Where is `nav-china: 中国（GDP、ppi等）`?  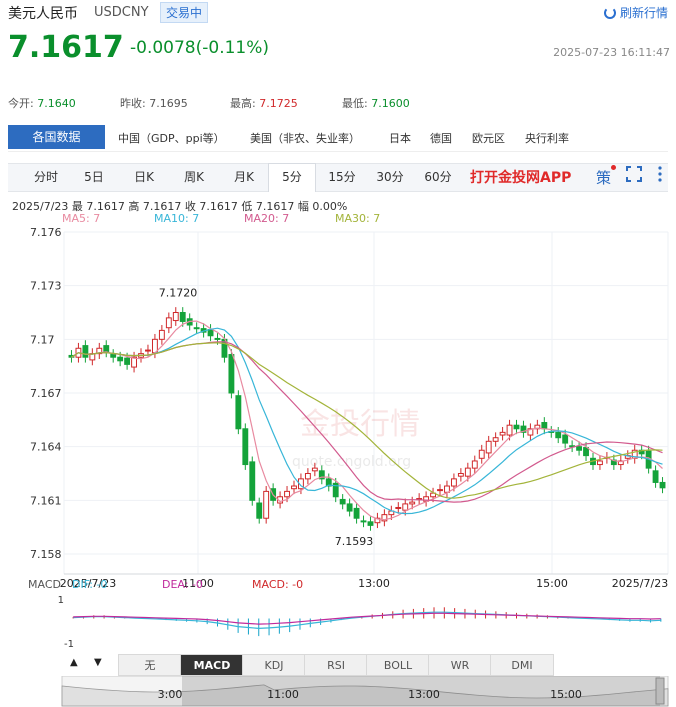 nav-china: 中国（GDP、ppi等） is located at coordinates (171, 138).